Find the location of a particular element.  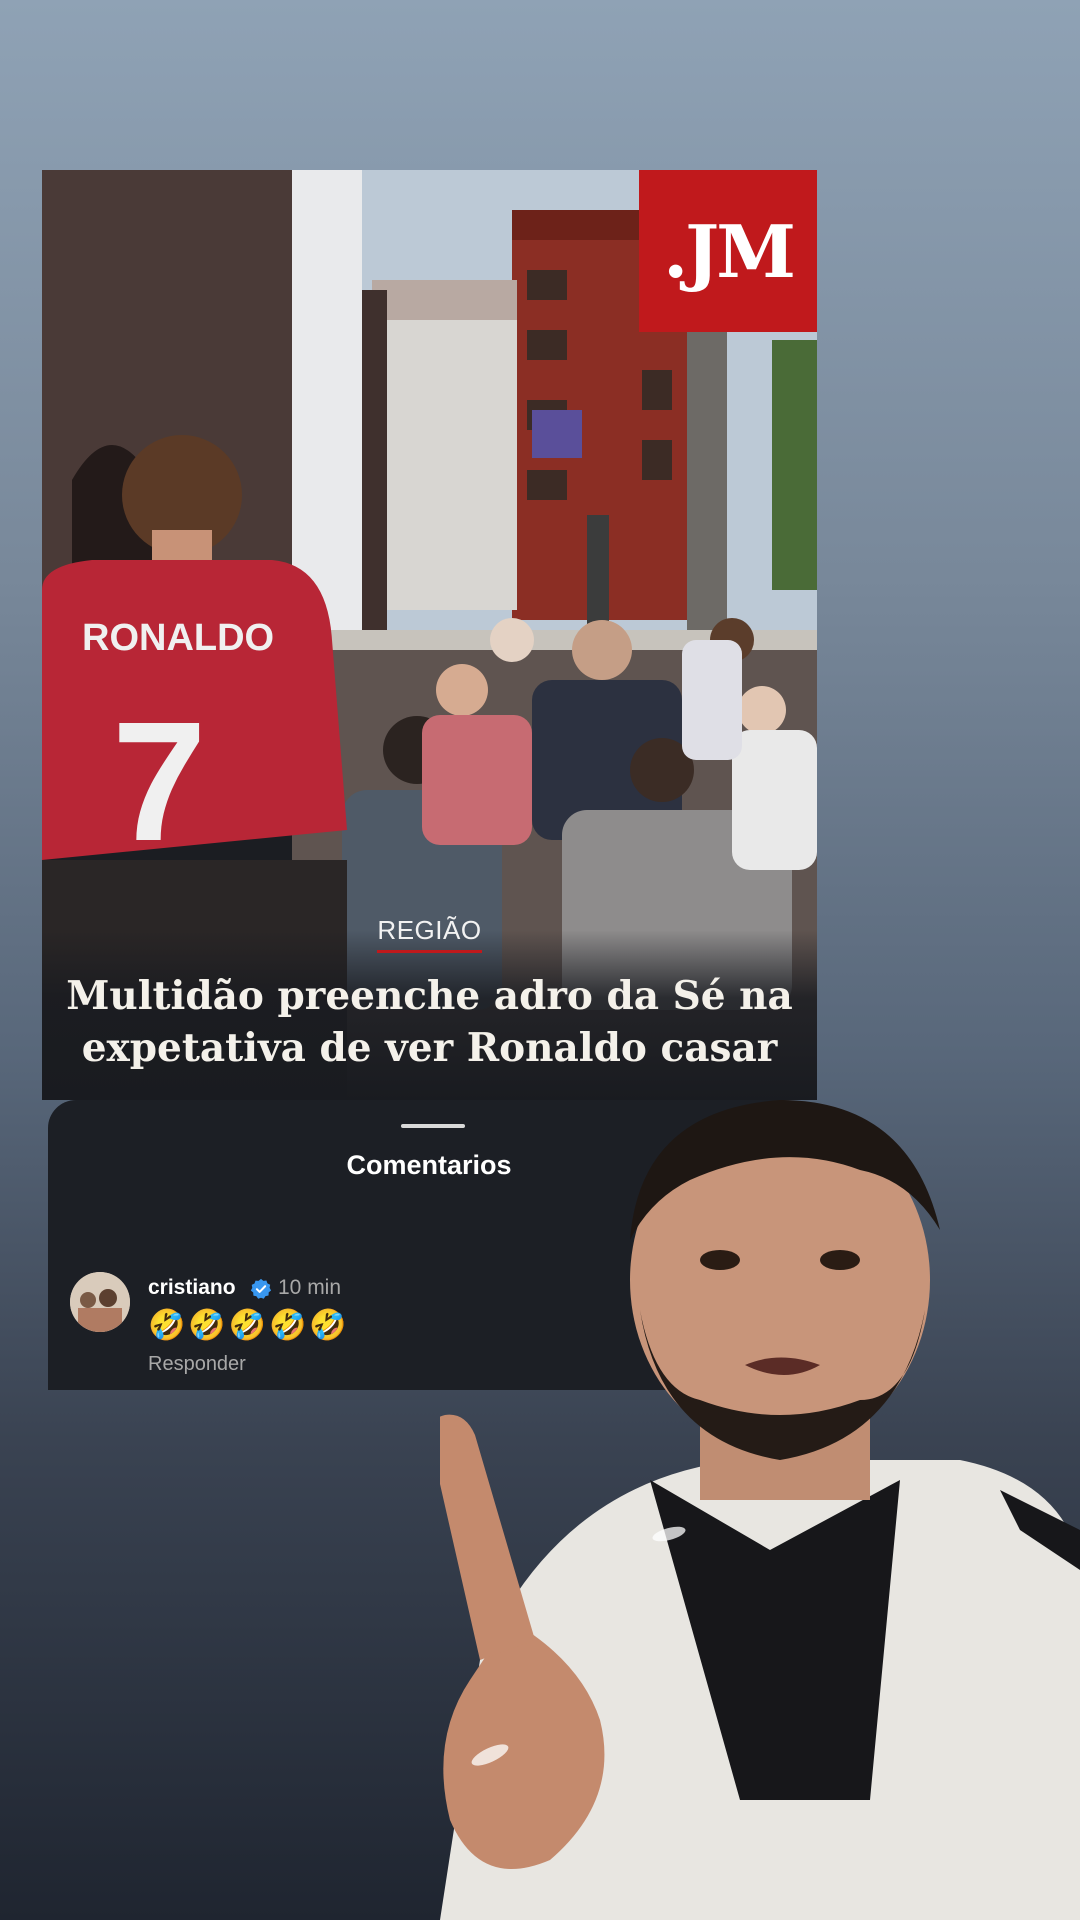

verified-badge-icon is located at coordinates (261, 1288).